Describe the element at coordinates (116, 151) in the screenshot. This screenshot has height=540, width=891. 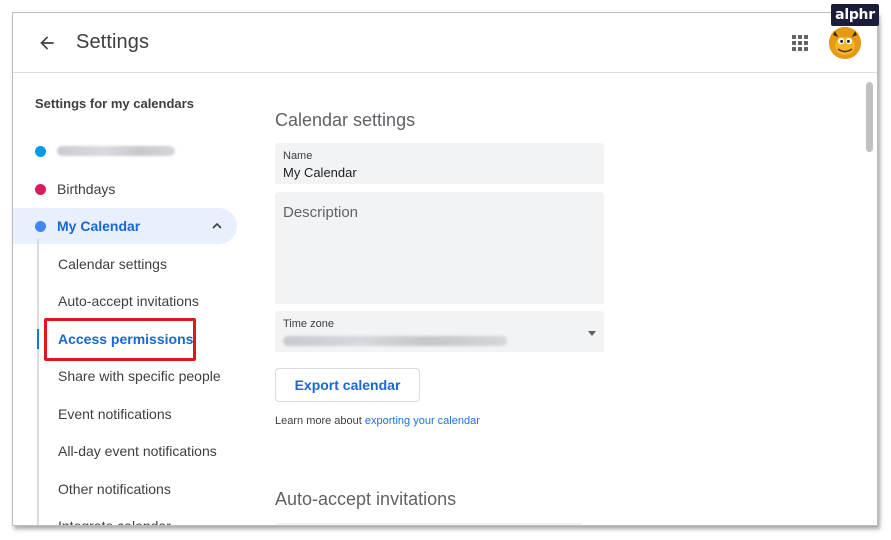
I see `redacted-calendar-name` at that location.